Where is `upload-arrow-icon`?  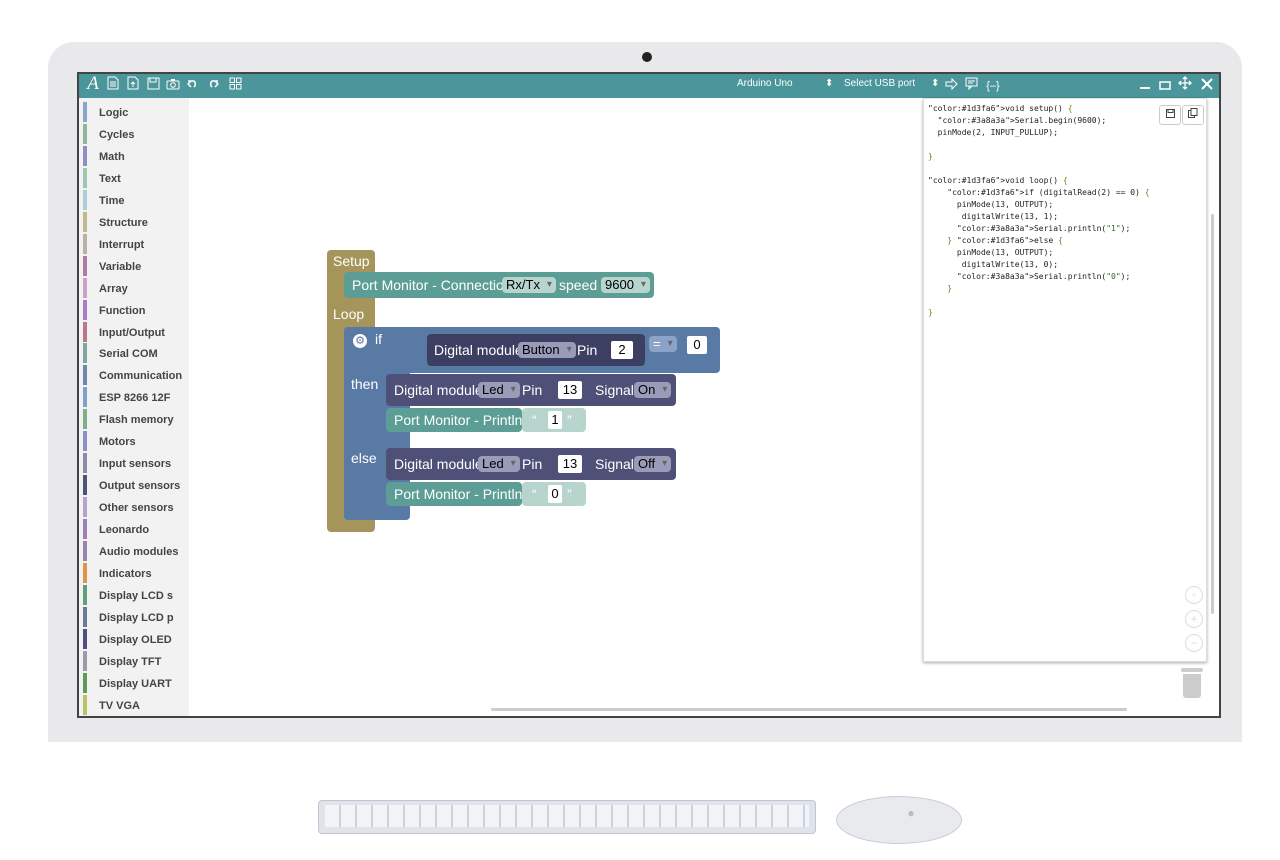
upload-arrow-icon is located at coordinates (951, 86).